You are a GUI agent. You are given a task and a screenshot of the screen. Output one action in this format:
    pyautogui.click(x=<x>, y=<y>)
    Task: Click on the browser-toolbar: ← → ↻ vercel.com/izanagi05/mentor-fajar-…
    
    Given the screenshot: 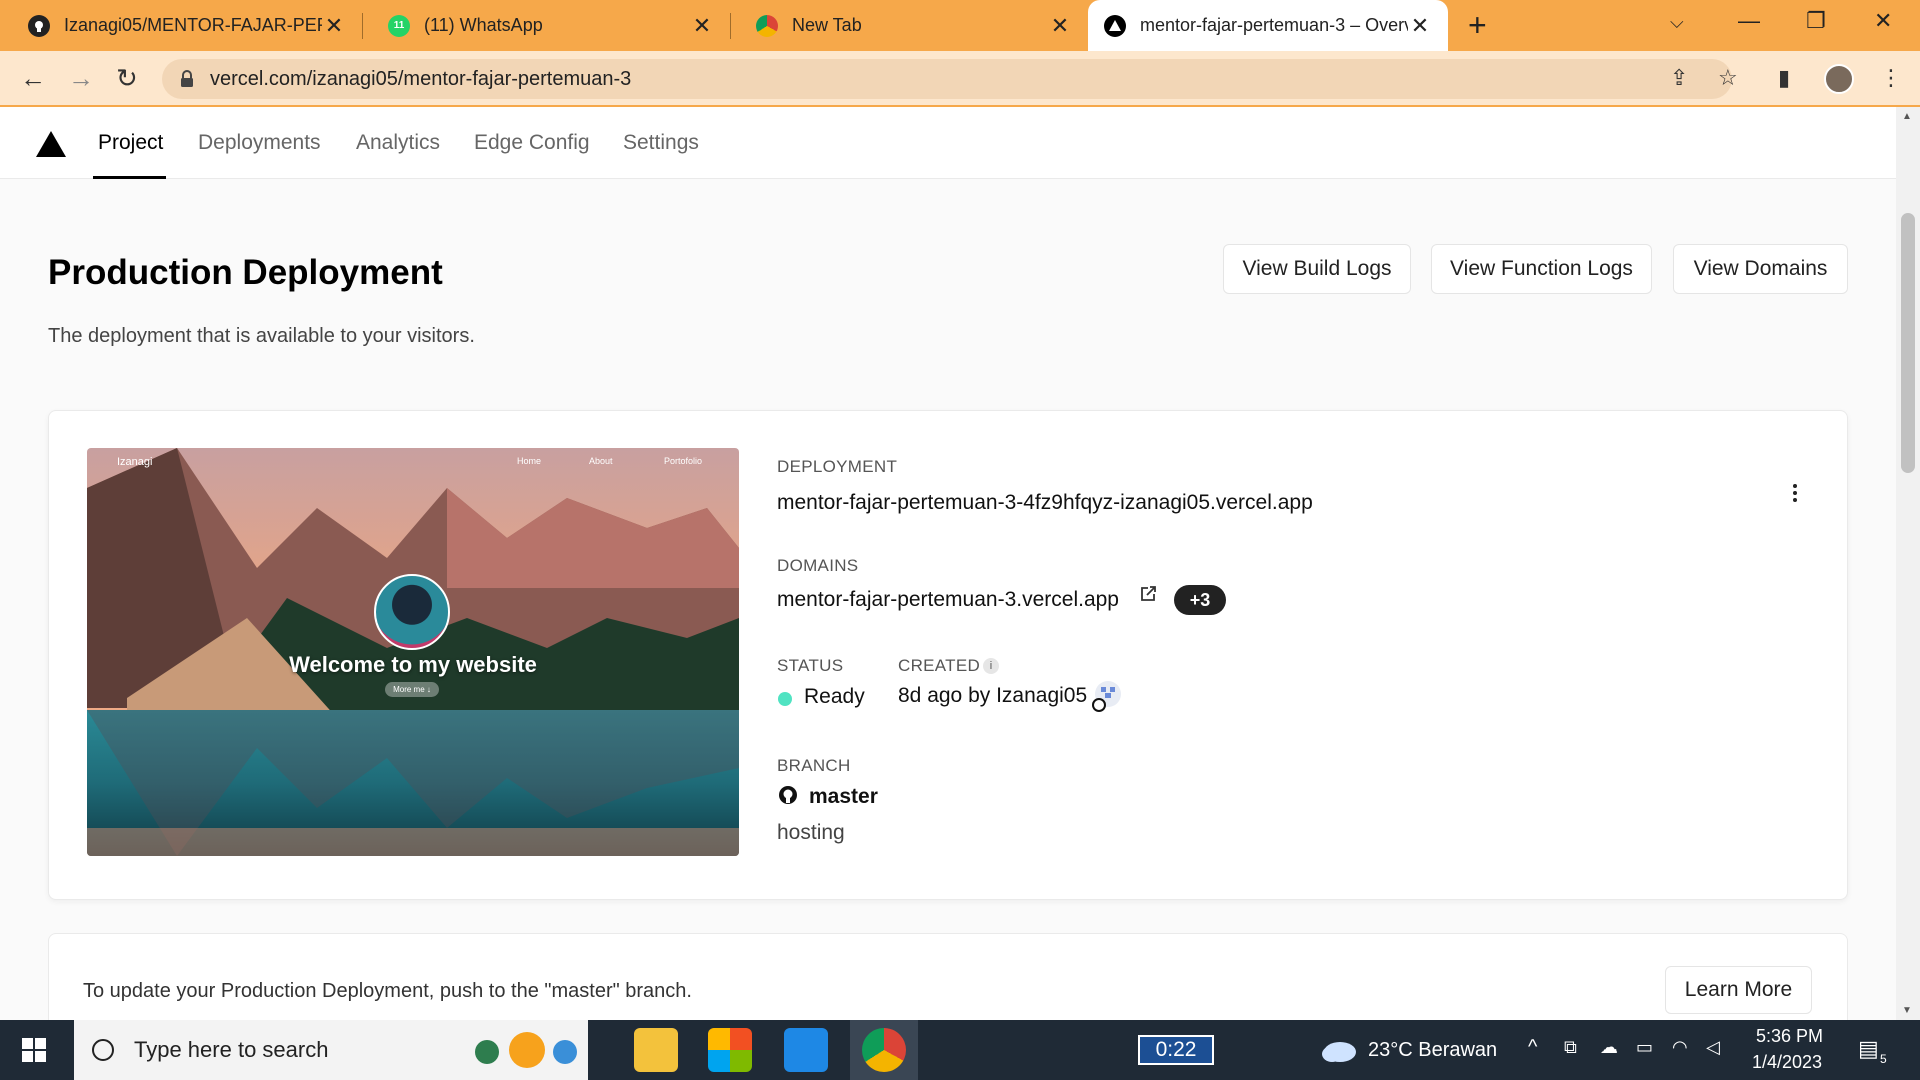 What is the action you would take?
    pyautogui.click(x=960, y=79)
    